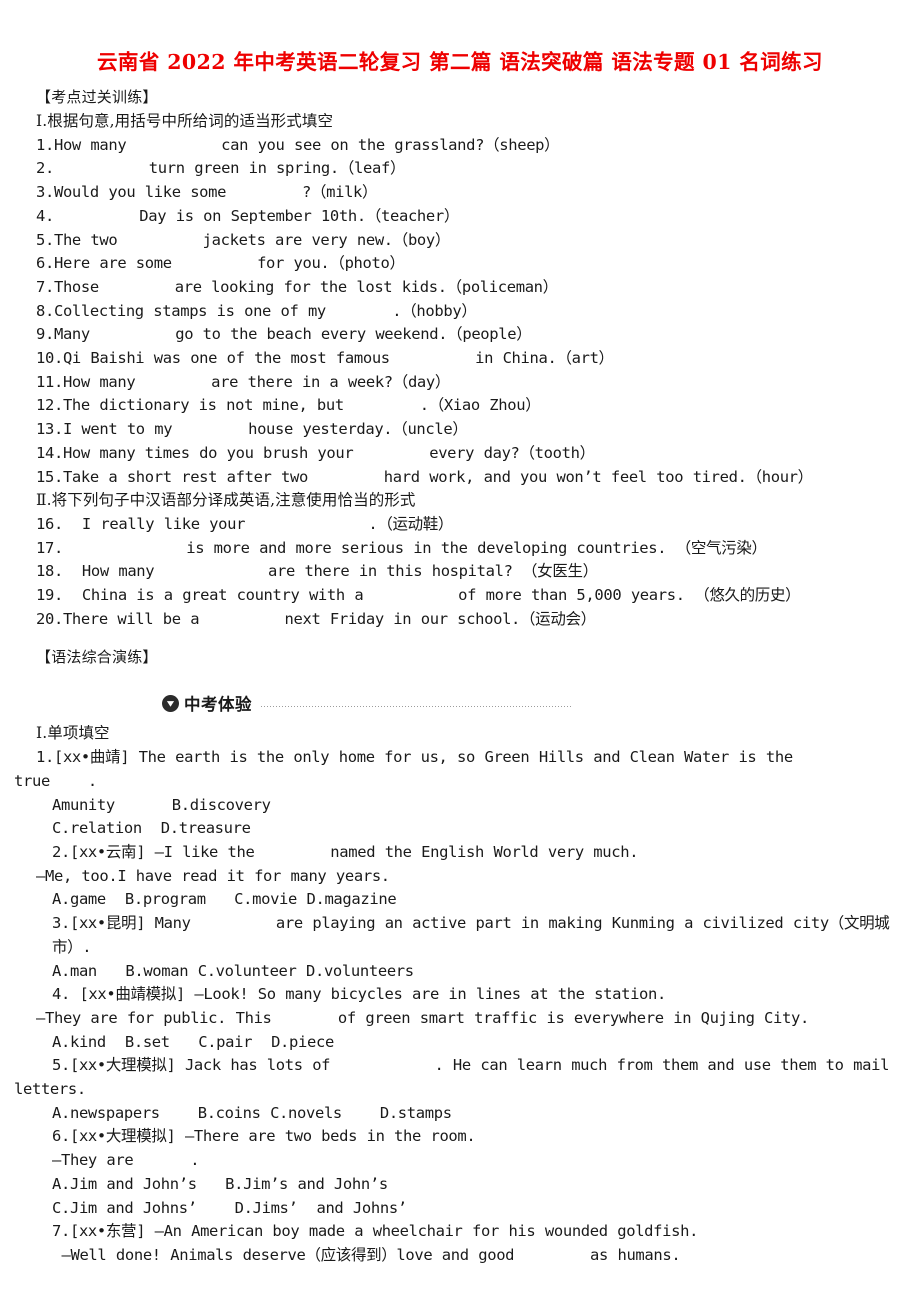 The width and height of the screenshot is (920, 1302). Describe the element at coordinates (226, 500) in the screenshot. I see `part-ii-heading-translate: Ⅱ.将下列句子中汉语部分译成英语,注意使用恰当的形式` at that location.